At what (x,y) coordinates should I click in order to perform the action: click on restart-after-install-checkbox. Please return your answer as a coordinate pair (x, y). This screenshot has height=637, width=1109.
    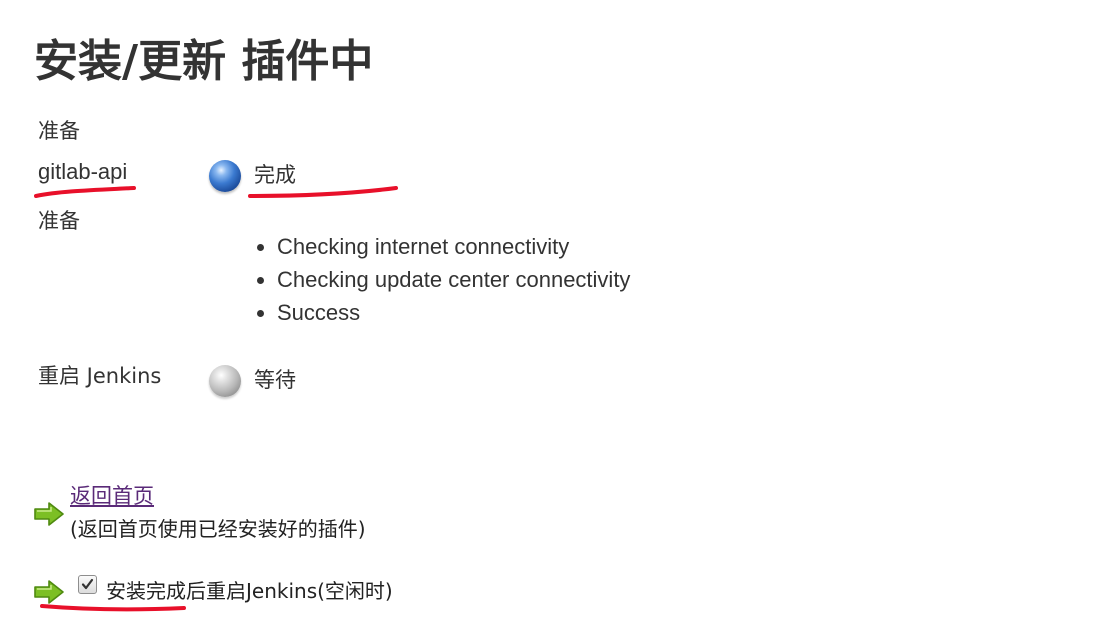
    Looking at the image, I should click on (87, 584).